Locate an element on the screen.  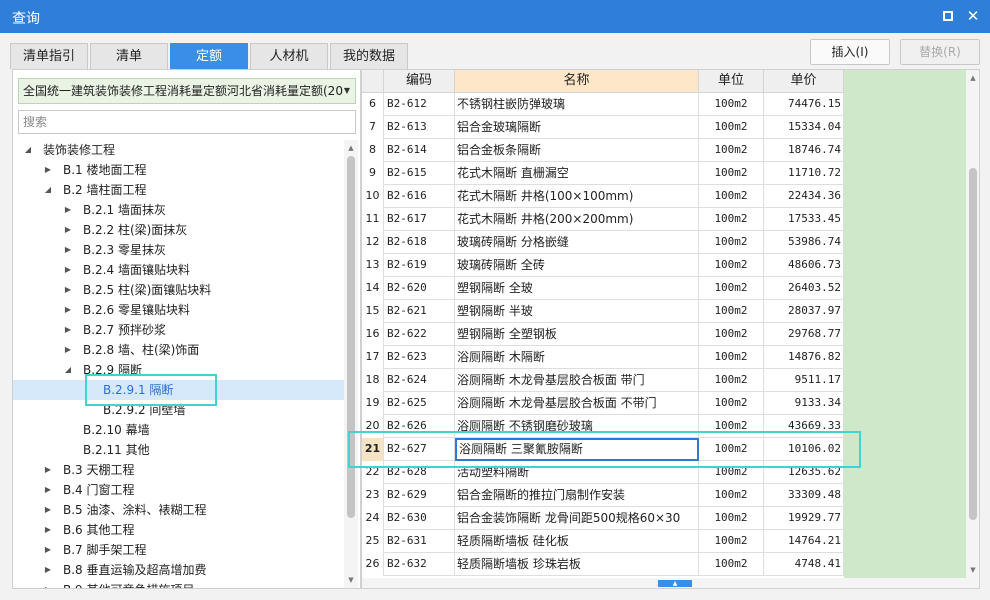
row-index: 17 is located at coordinates (373, 357).